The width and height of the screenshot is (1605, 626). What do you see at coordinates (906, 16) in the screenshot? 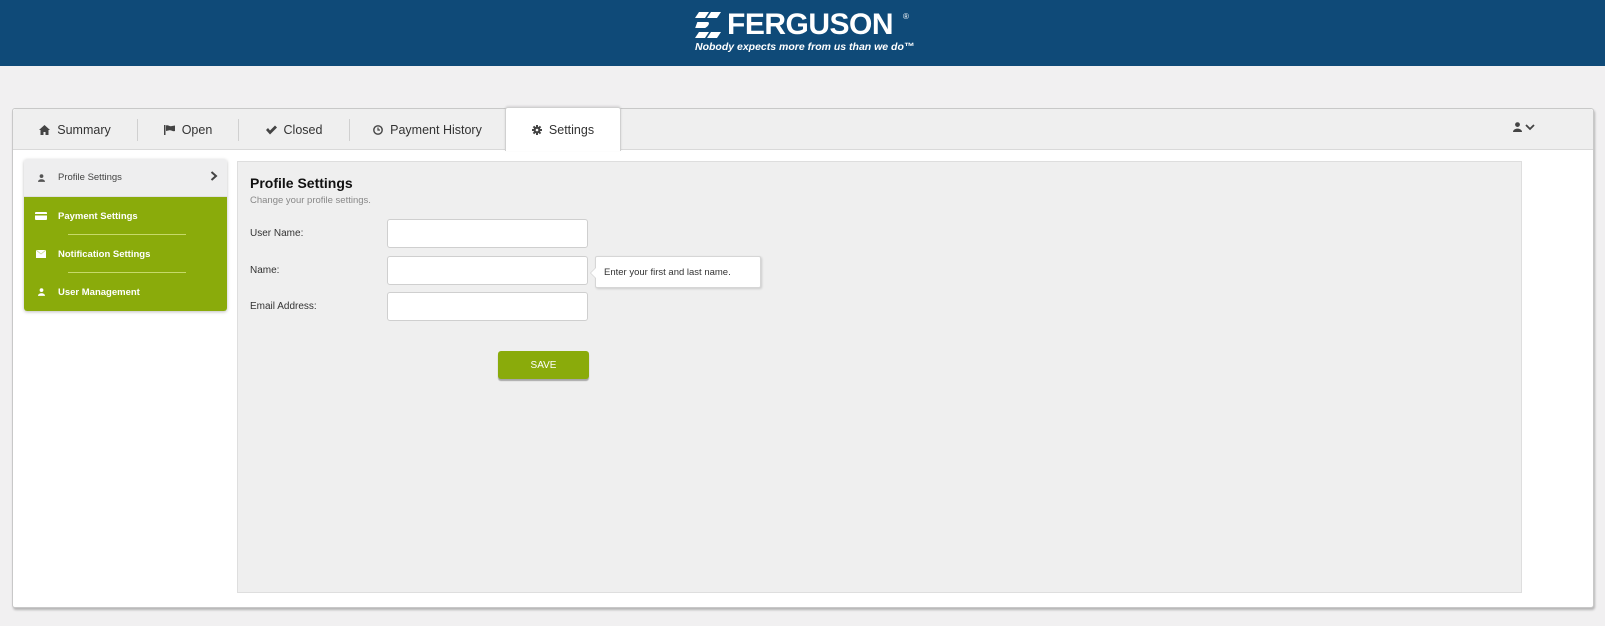
I see `registered-mark: ®` at bounding box center [906, 16].